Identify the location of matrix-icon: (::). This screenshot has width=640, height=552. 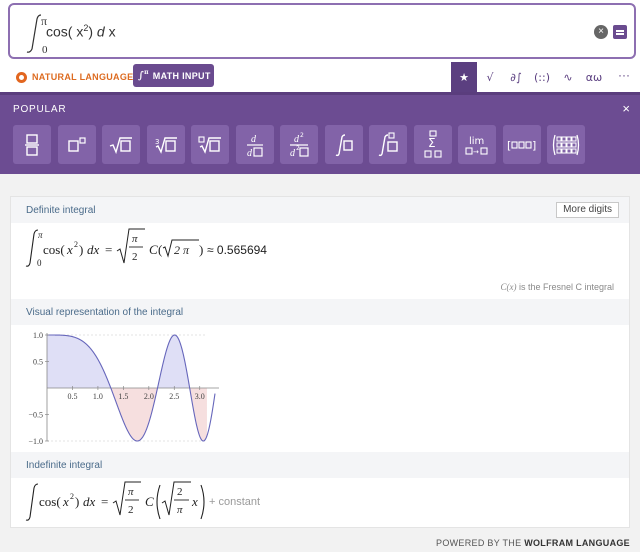
(542, 77).